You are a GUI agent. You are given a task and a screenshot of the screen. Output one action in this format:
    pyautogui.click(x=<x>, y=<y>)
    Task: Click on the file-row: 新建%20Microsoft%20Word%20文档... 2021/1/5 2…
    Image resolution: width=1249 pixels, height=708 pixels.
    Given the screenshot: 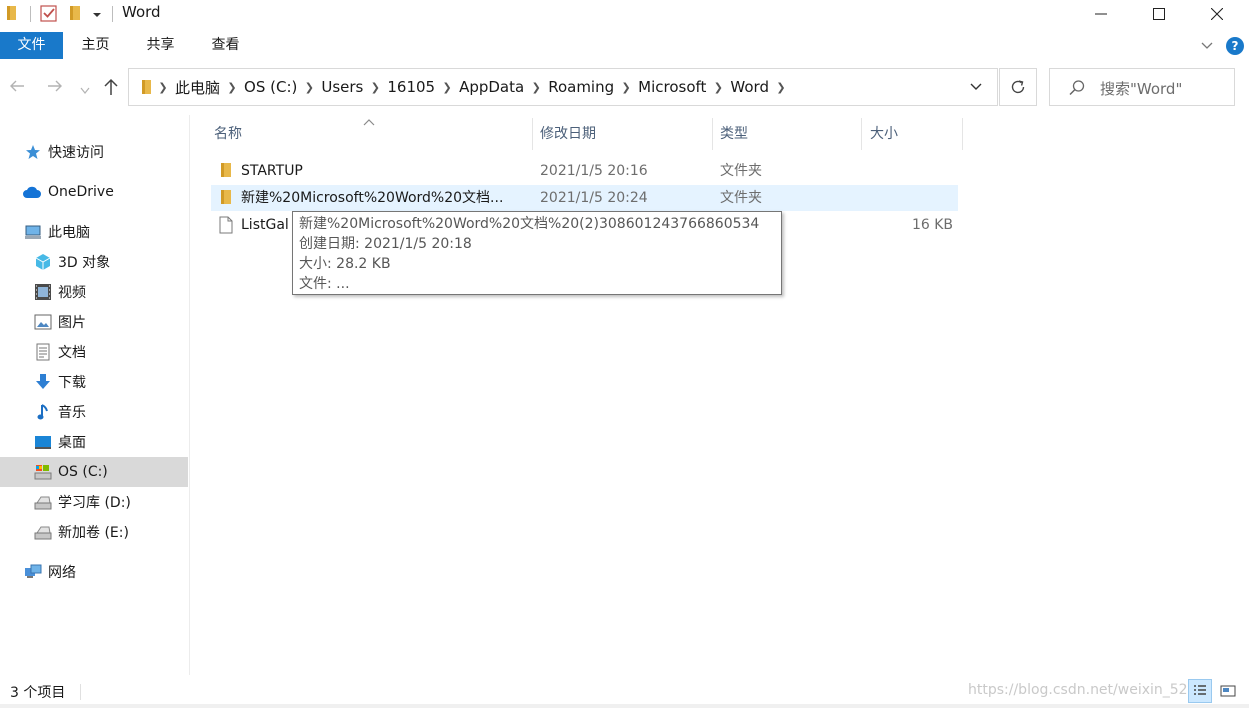 What is the action you would take?
    pyautogui.click(x=584, y=198)
    